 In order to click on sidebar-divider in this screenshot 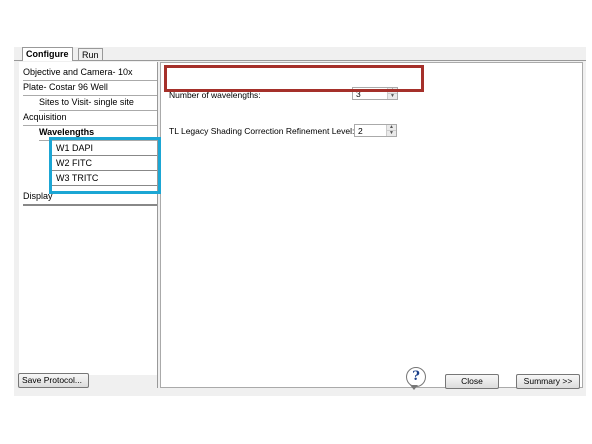, I will do `click(157, 225)`.